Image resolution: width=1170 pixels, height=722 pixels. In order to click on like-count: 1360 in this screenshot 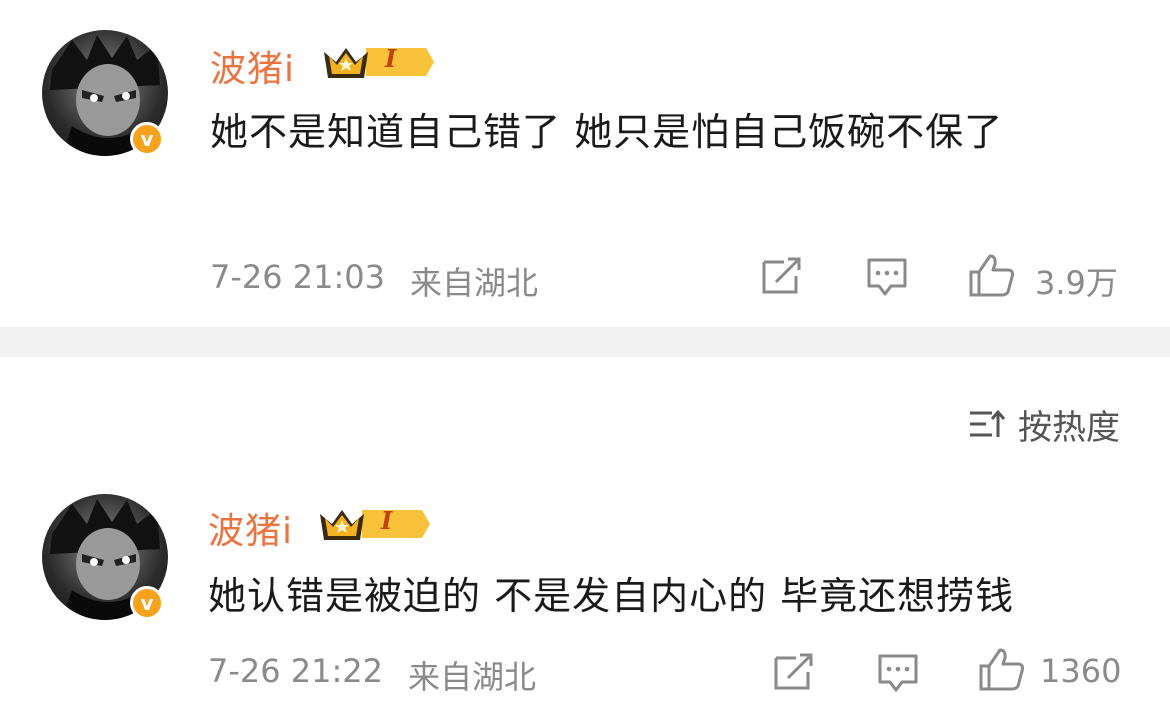, I will do `click(1081, 671)`.